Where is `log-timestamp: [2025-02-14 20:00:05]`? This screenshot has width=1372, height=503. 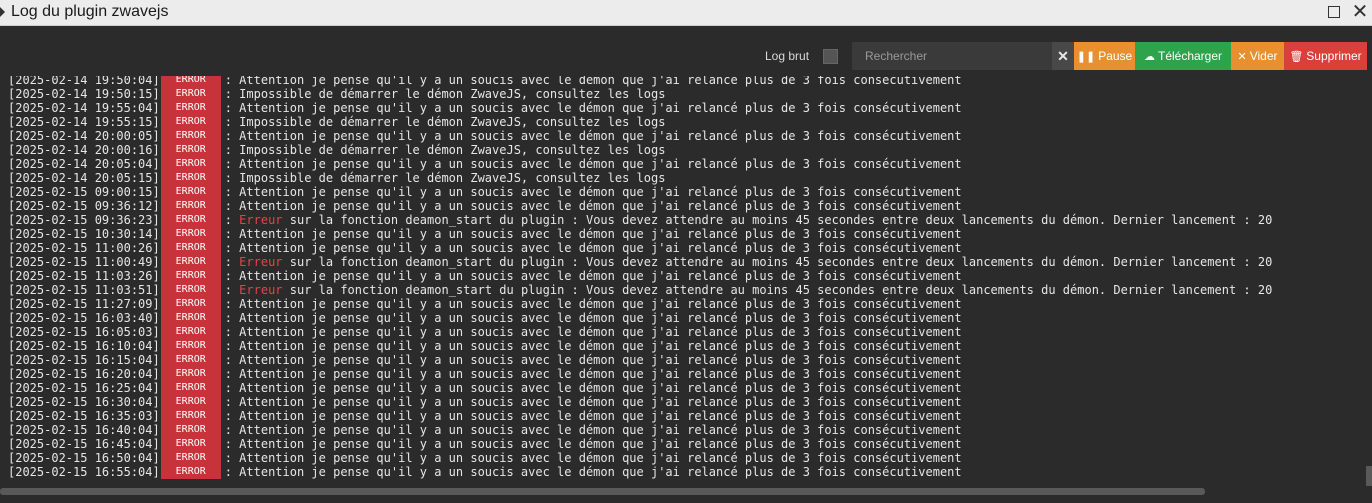 log-timestamp: [2025-02-14 20:00:05] is located at coordinates (84, 136).